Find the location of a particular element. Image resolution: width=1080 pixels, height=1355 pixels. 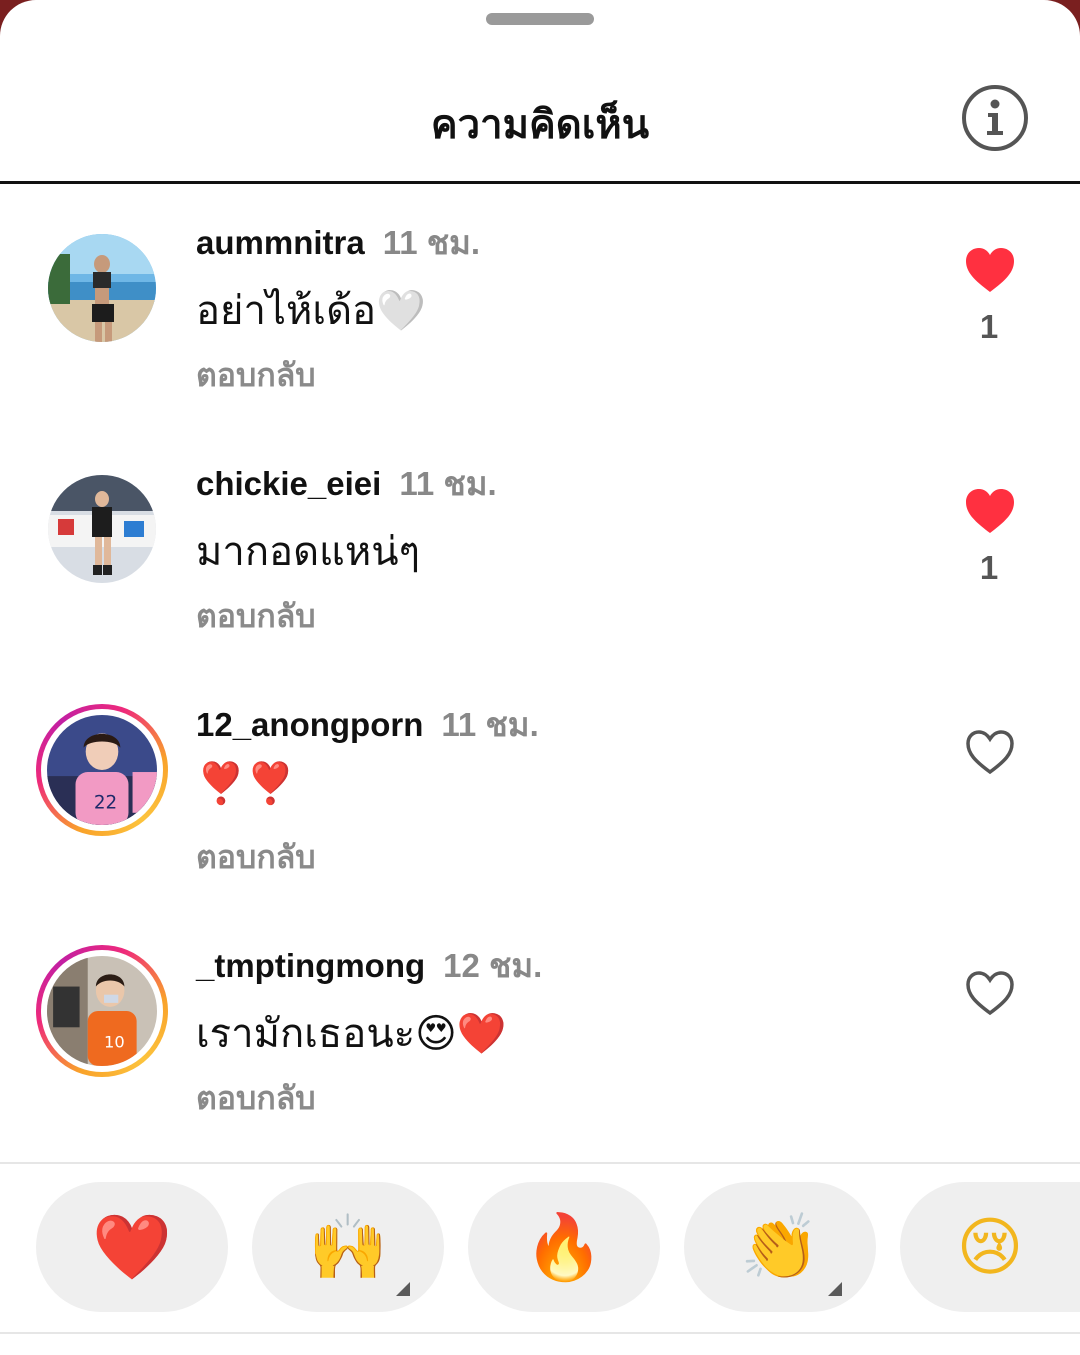

comment-text: ❣️❣️ is located at coordinates (246, 784).